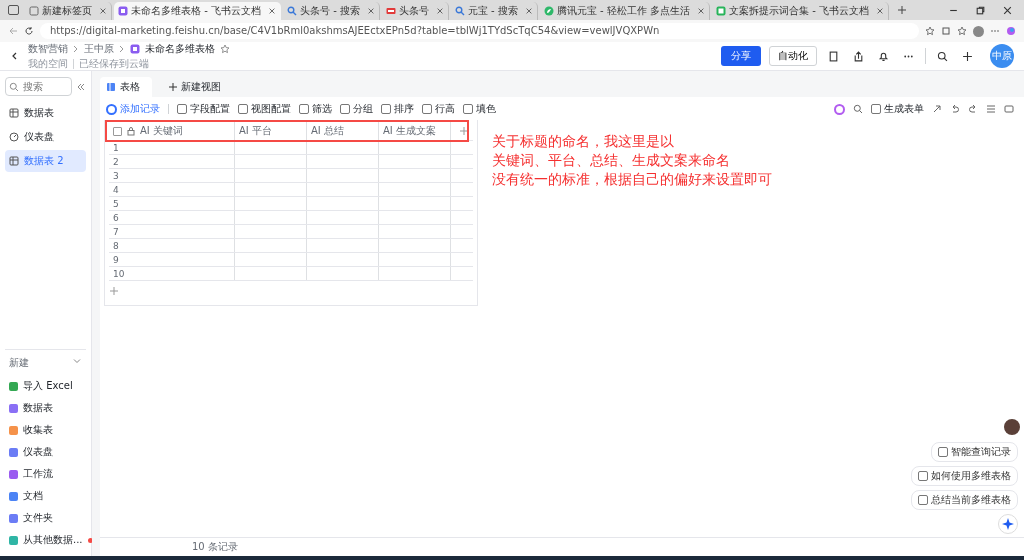  I want to click on assistant-suggestion: 智能查询记录, so click(974, 452).